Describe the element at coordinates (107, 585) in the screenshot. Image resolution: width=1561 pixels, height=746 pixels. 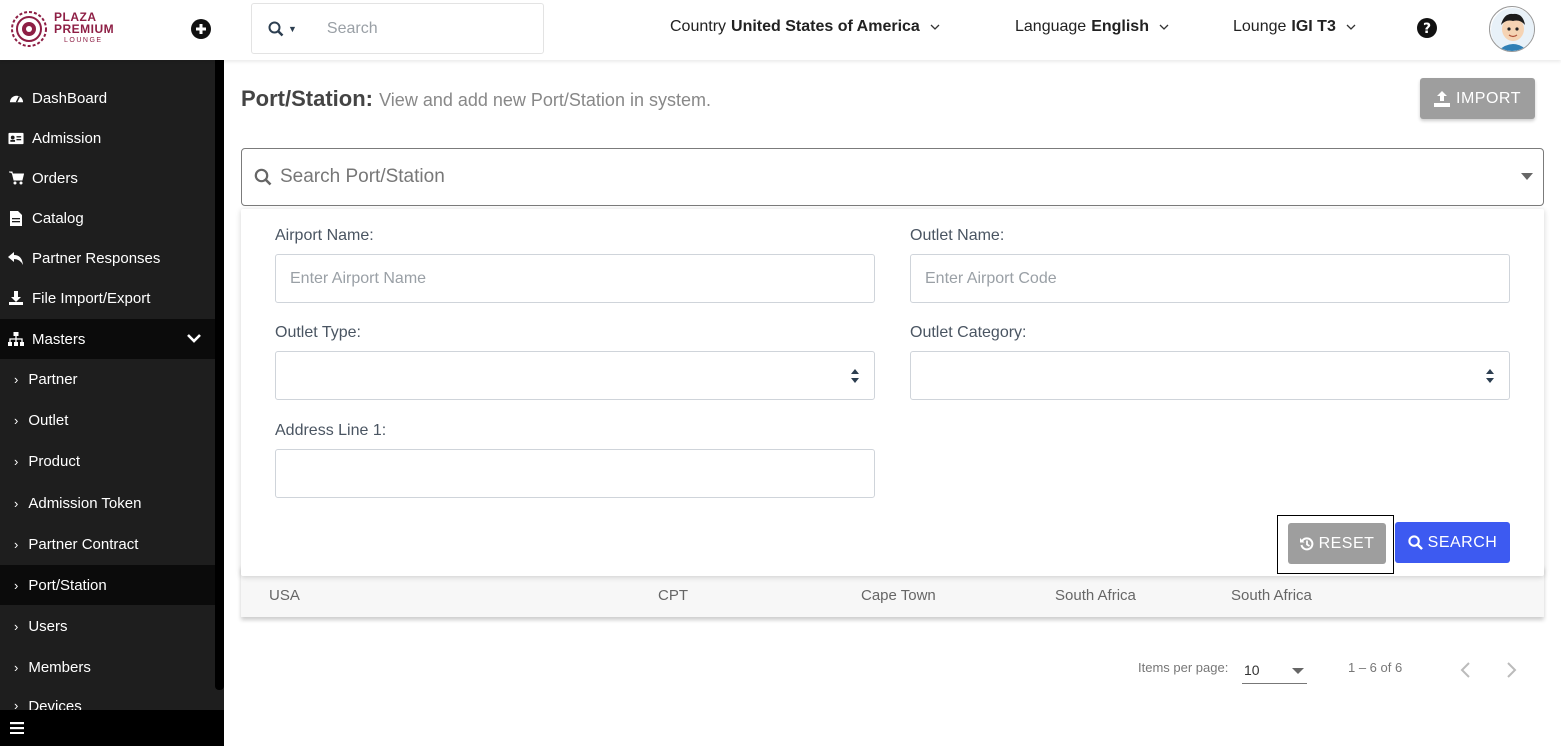
I see `sidebar-subitem-port-station: › Port/Station` at that location.